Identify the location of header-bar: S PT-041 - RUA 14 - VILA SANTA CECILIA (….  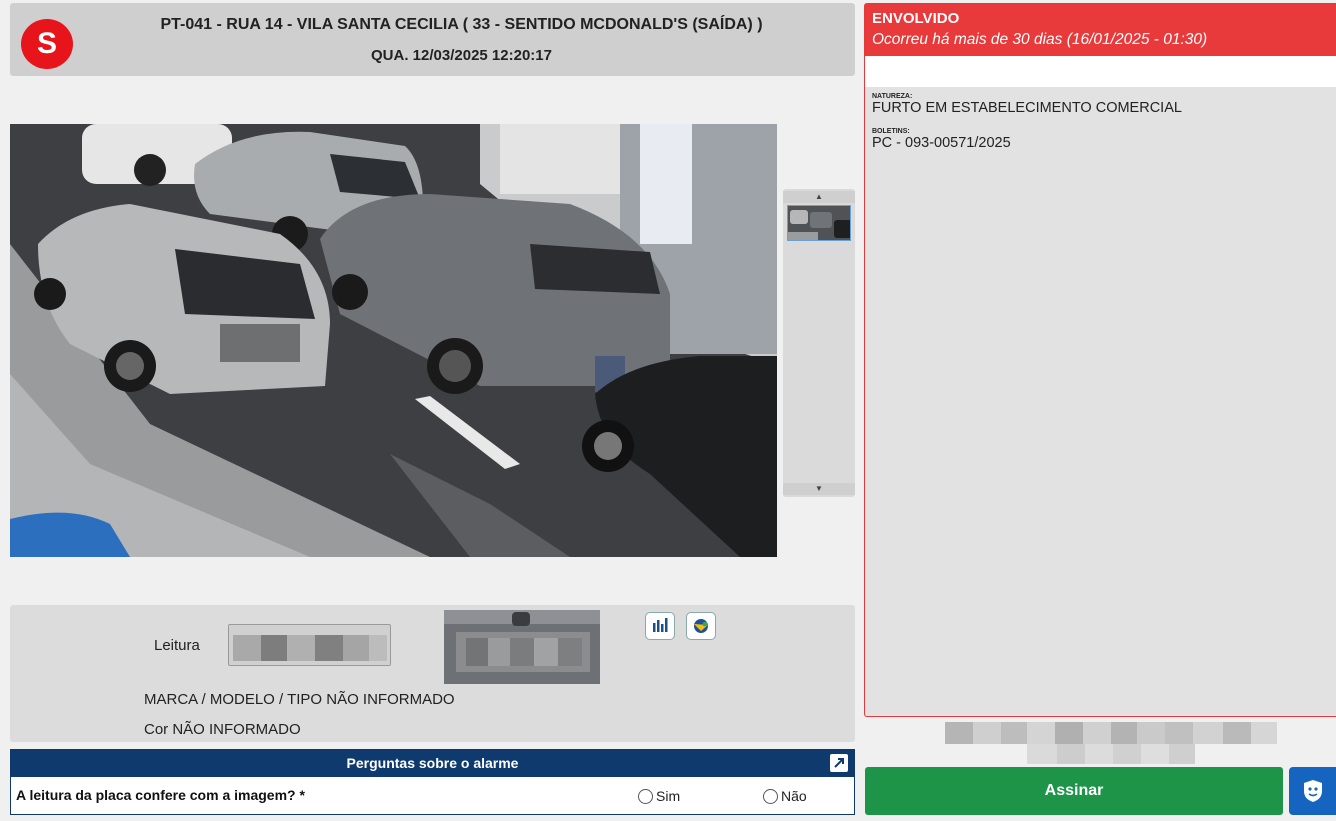
(432, 39).